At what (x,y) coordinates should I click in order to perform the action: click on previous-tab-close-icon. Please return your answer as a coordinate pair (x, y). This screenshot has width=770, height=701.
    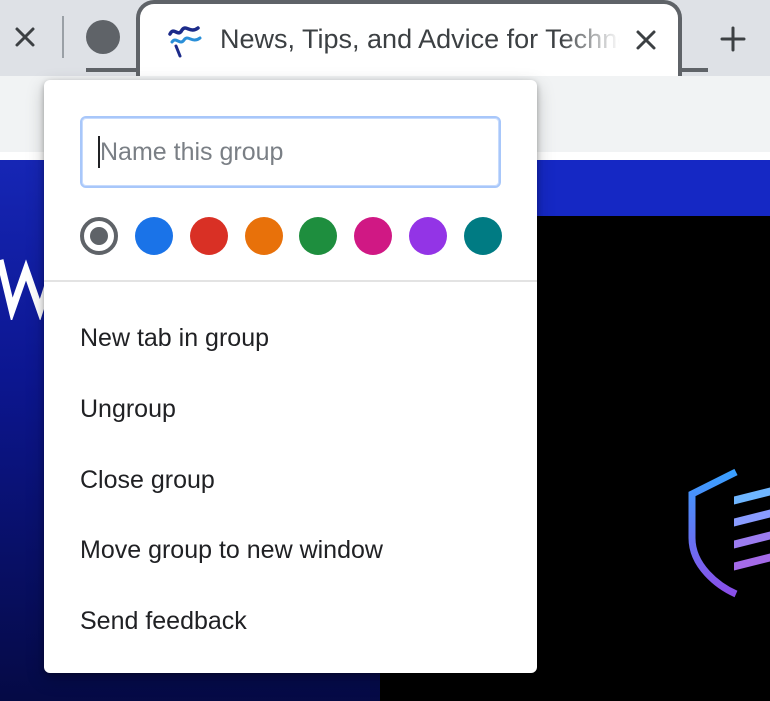
    Looking at the image, I should click on (25, 37).